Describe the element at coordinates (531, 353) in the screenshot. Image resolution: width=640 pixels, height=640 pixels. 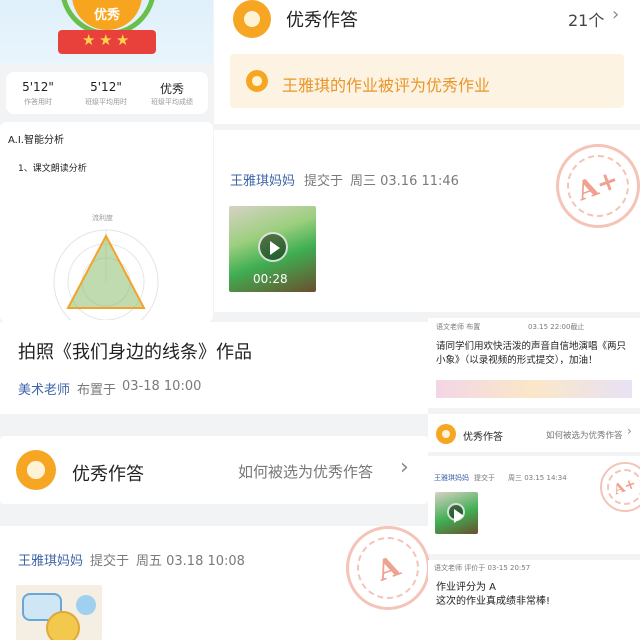
I see `small-assignment-text: 请同学们用欢快活泼的声音自信地演唱《两只小象》（以录视频的形式提交），加油！` at that location.